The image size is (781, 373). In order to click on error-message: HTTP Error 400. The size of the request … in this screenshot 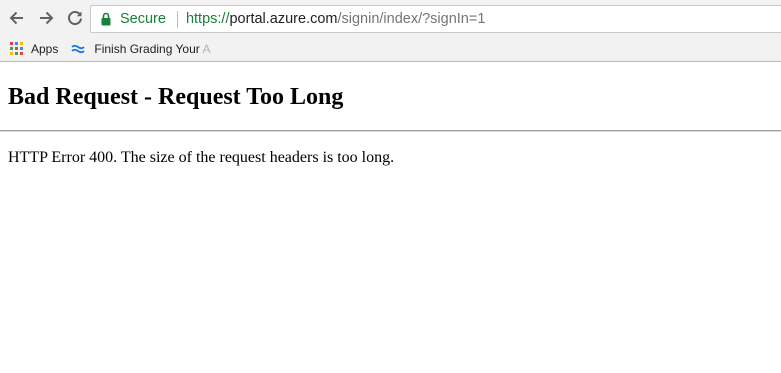, I will do `click(201, 157)`.